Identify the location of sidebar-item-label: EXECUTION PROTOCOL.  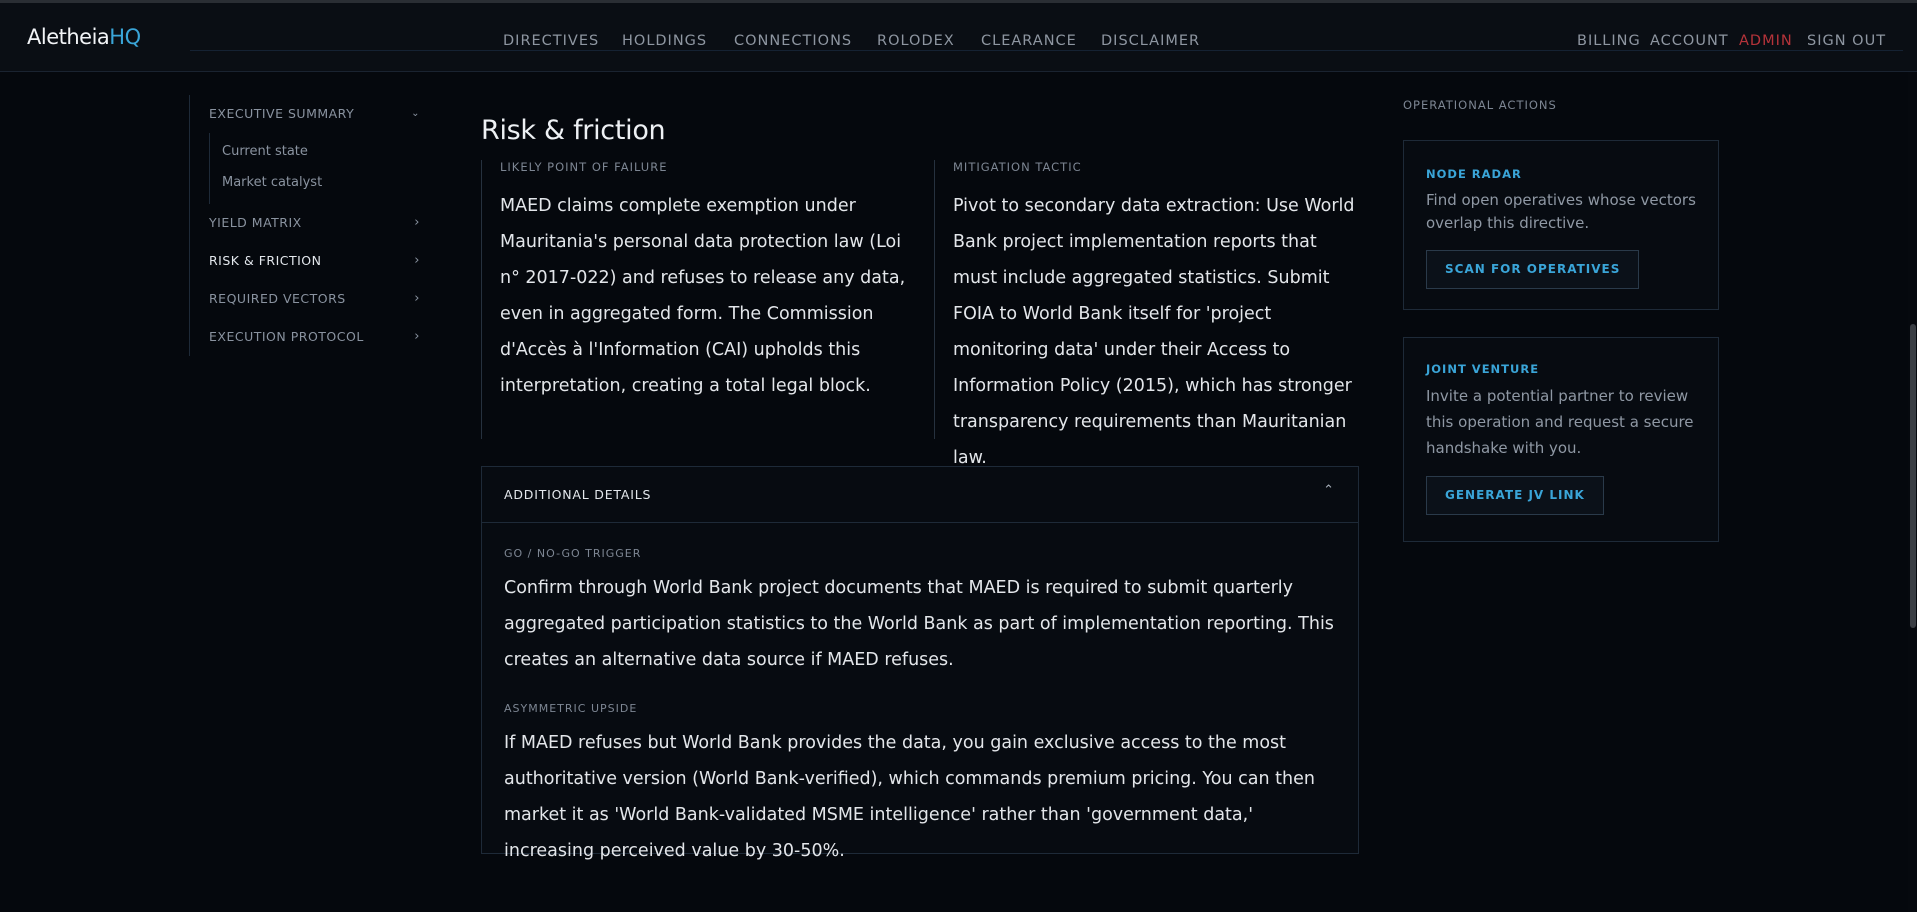
(286, 336).